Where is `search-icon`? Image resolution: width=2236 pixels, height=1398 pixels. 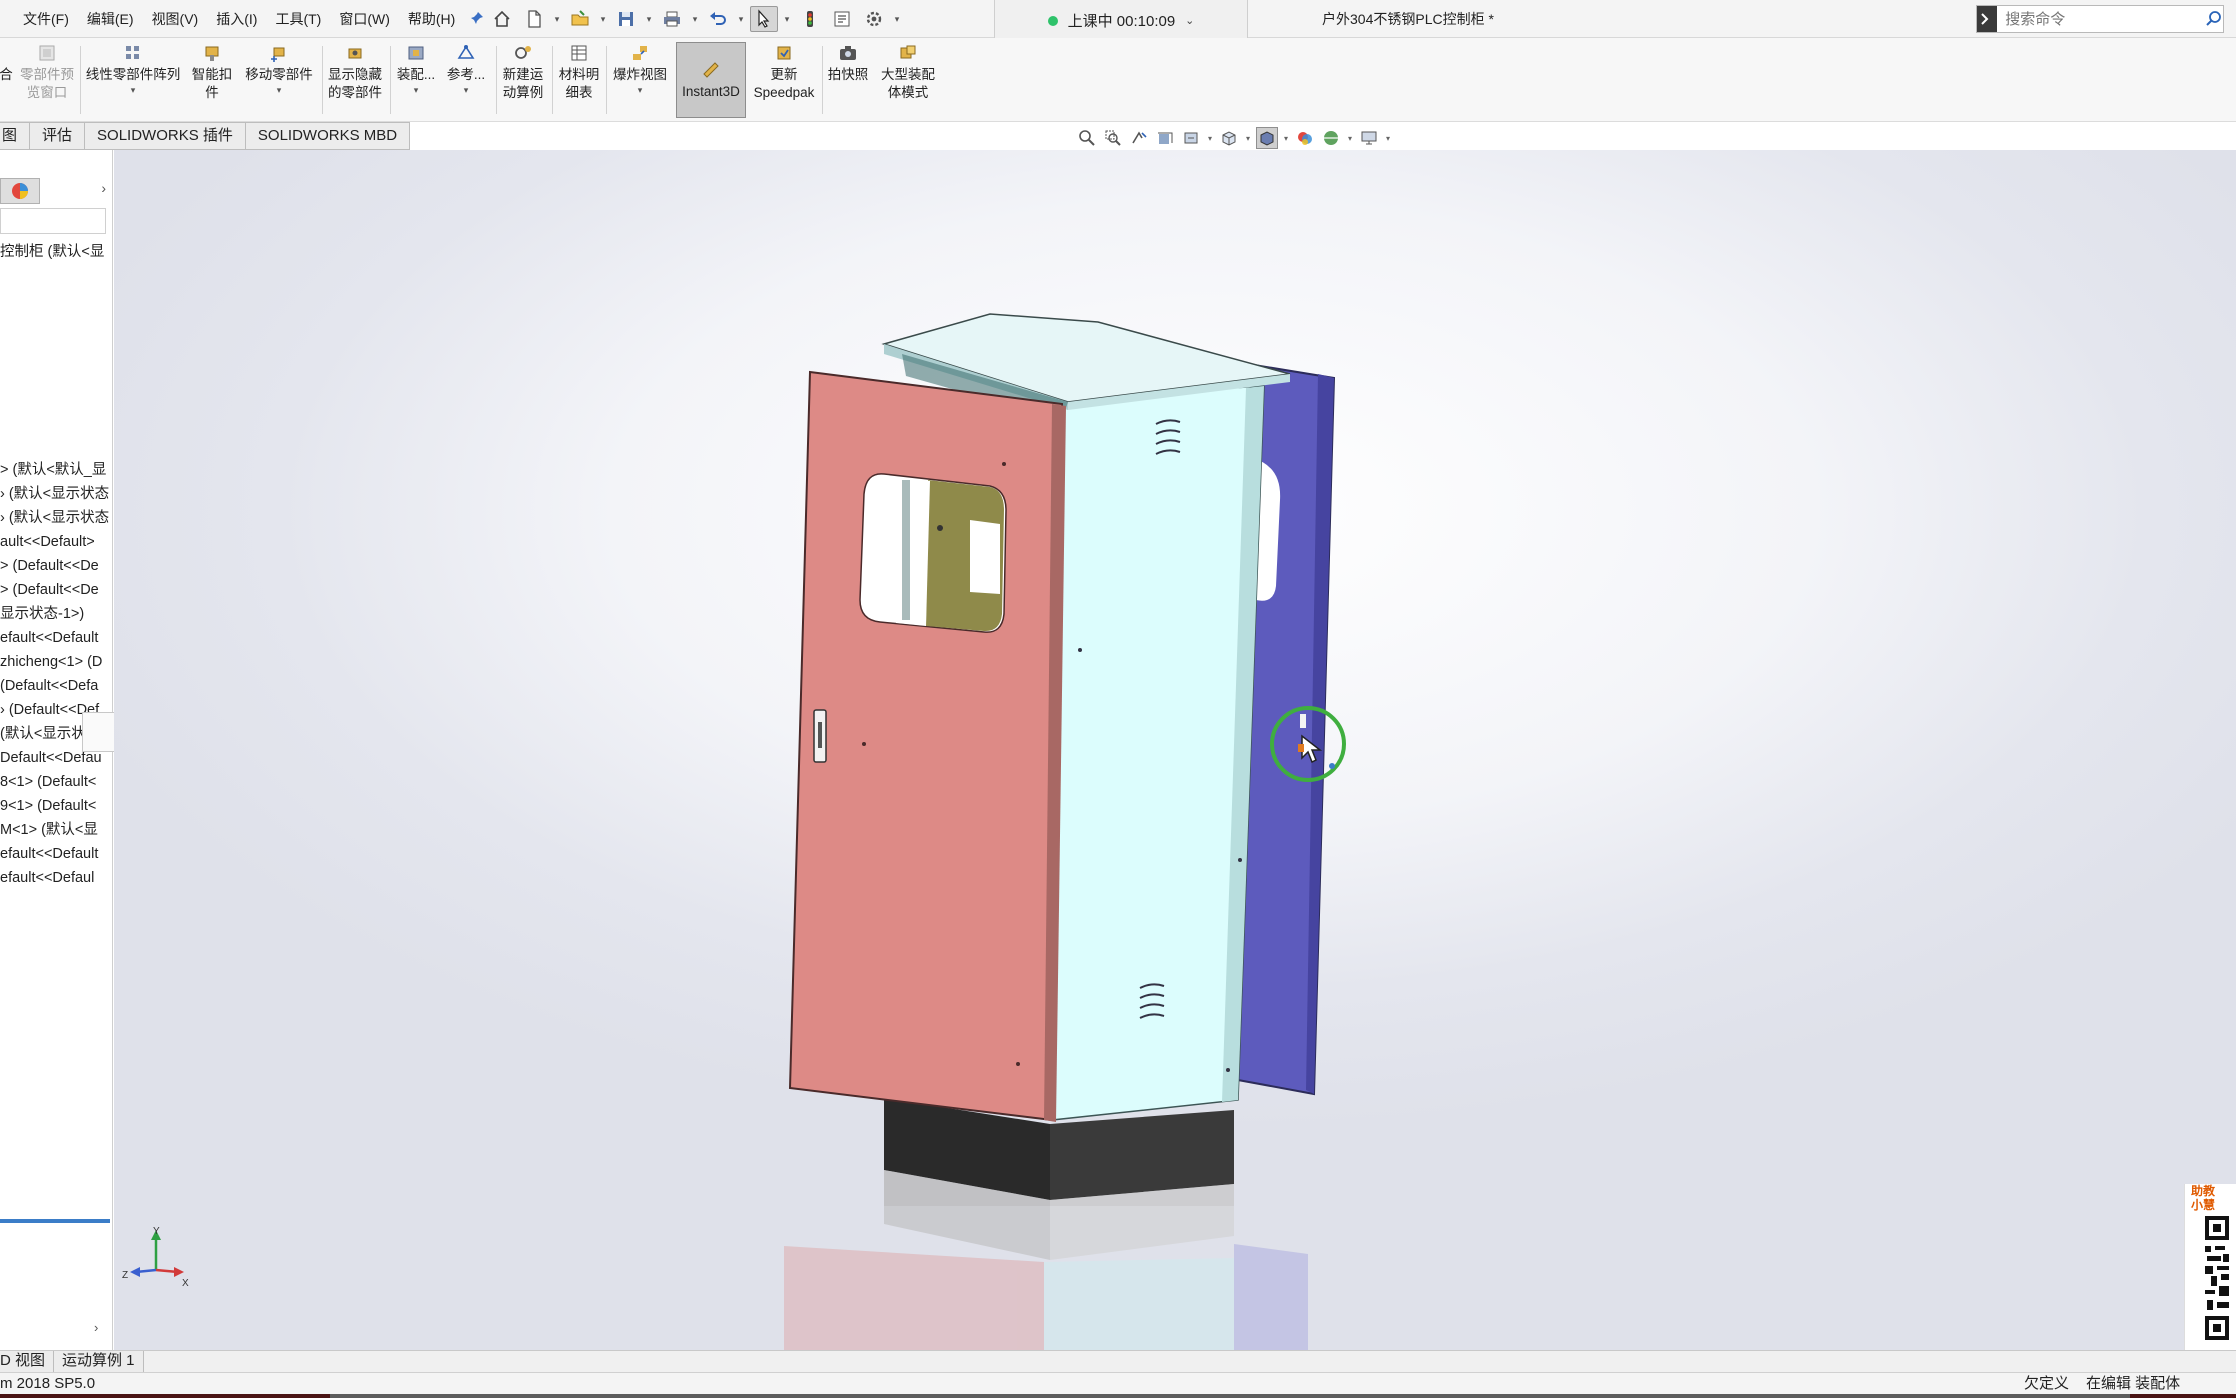
search-icon is located at coordinates (2213, 19).